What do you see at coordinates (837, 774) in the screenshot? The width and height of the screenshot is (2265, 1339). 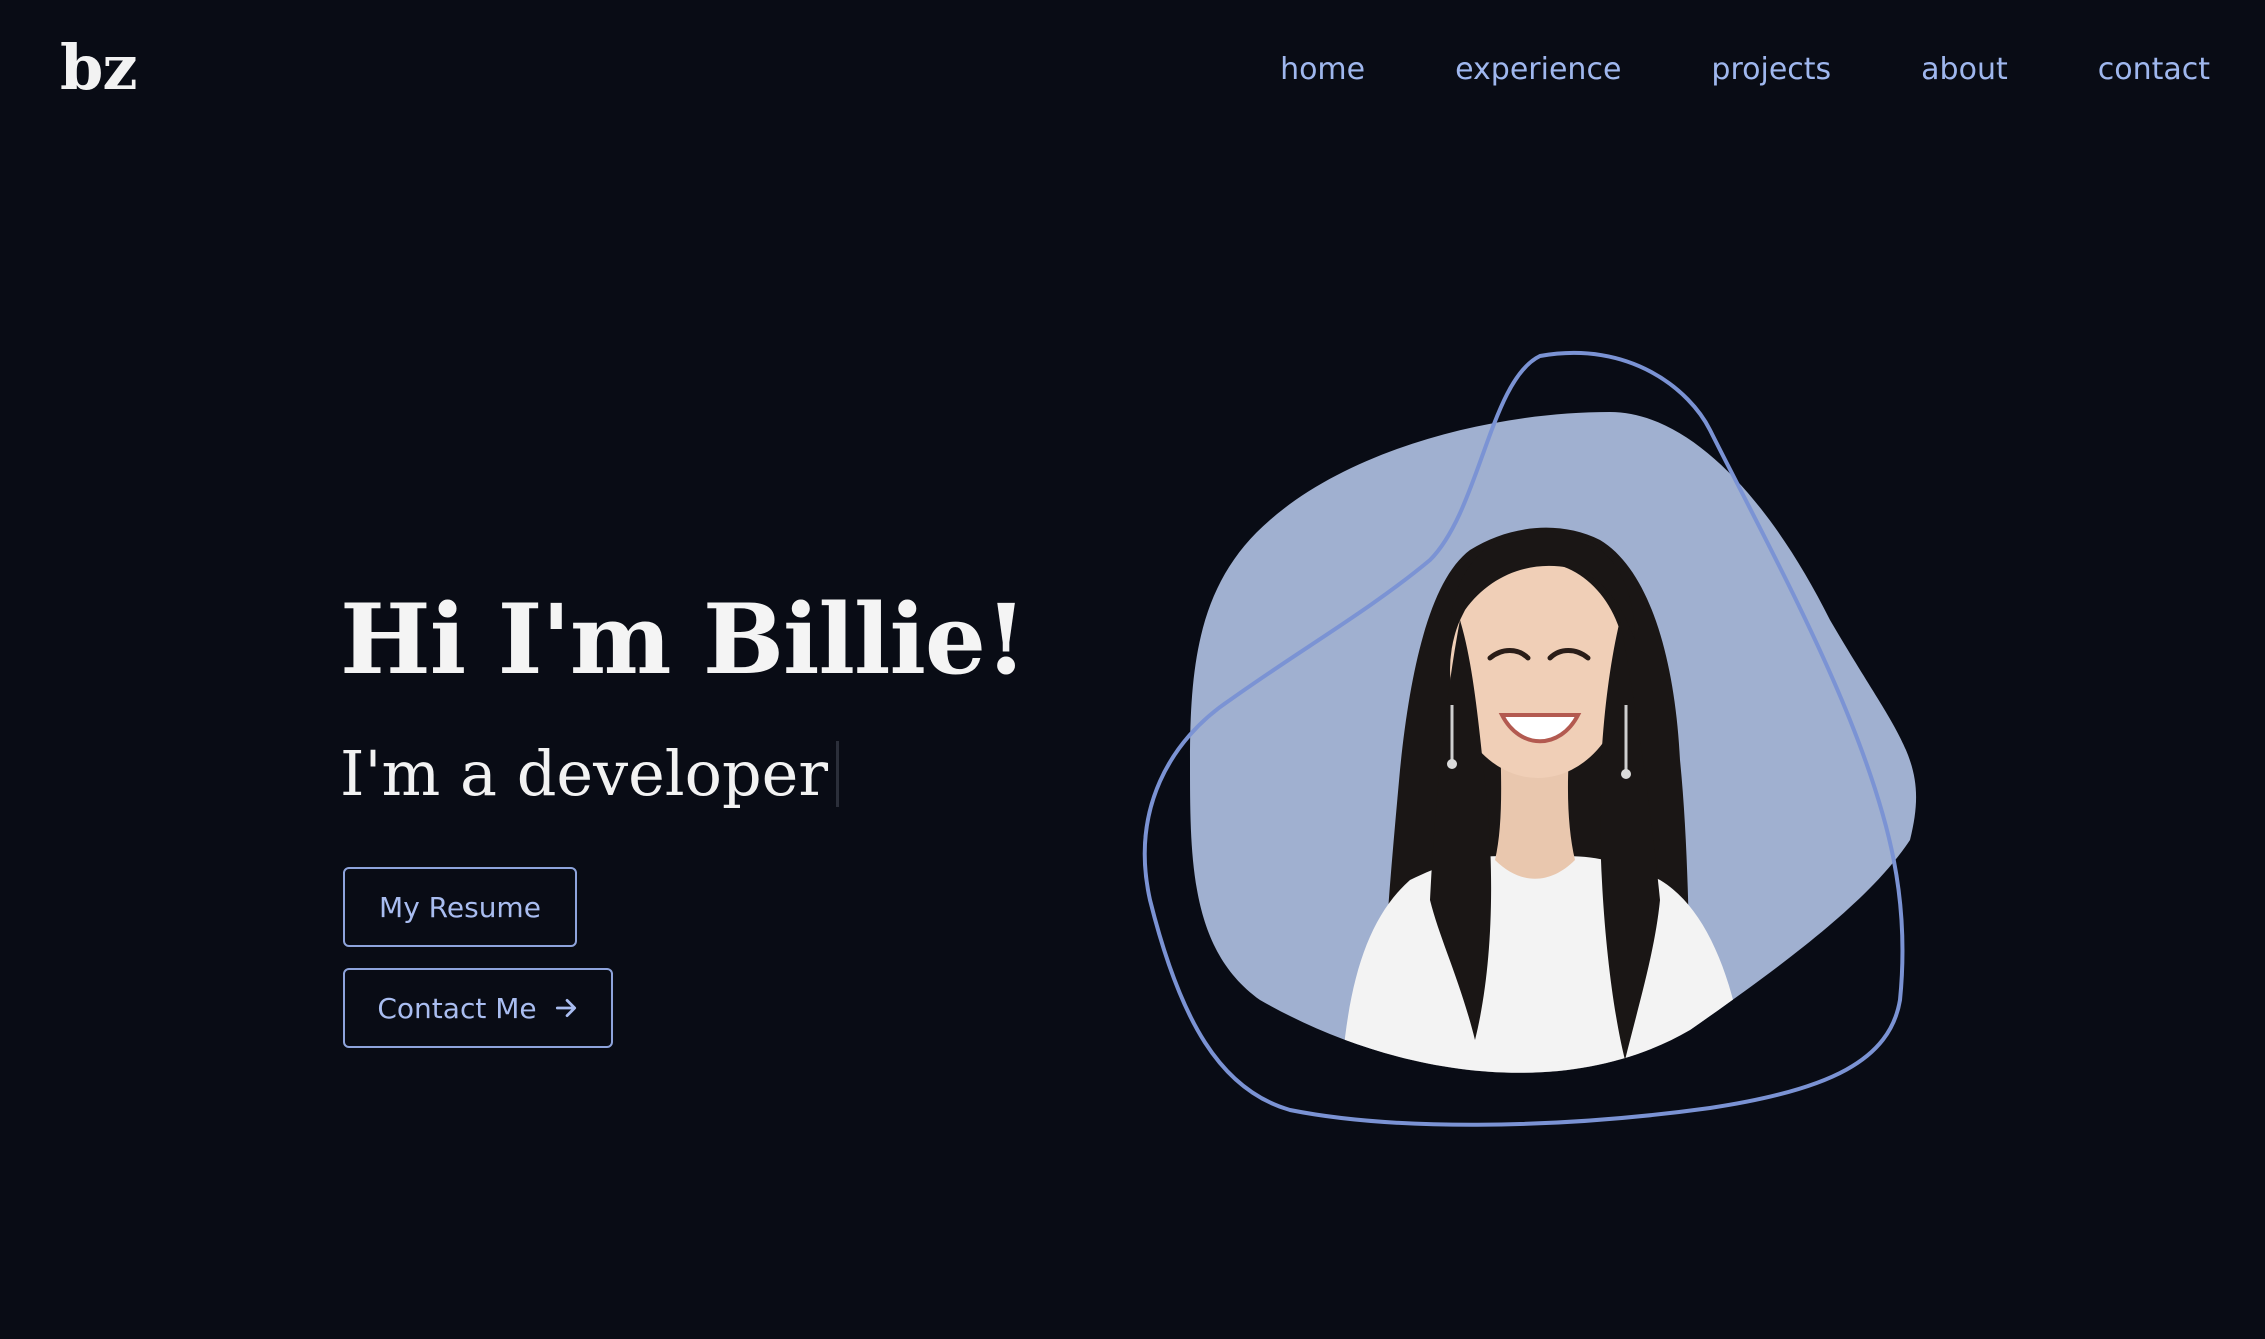 I see `typing-caret` at bounding box center [837, 774].